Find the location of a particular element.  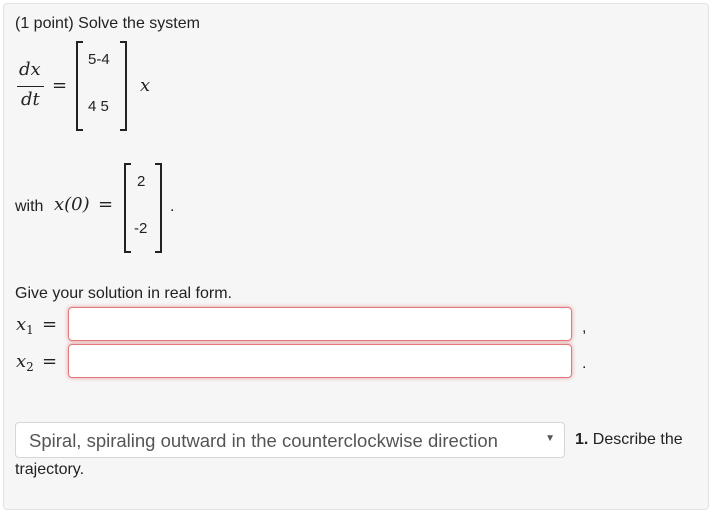

variable-x: x is located at coordinates (145, 85).